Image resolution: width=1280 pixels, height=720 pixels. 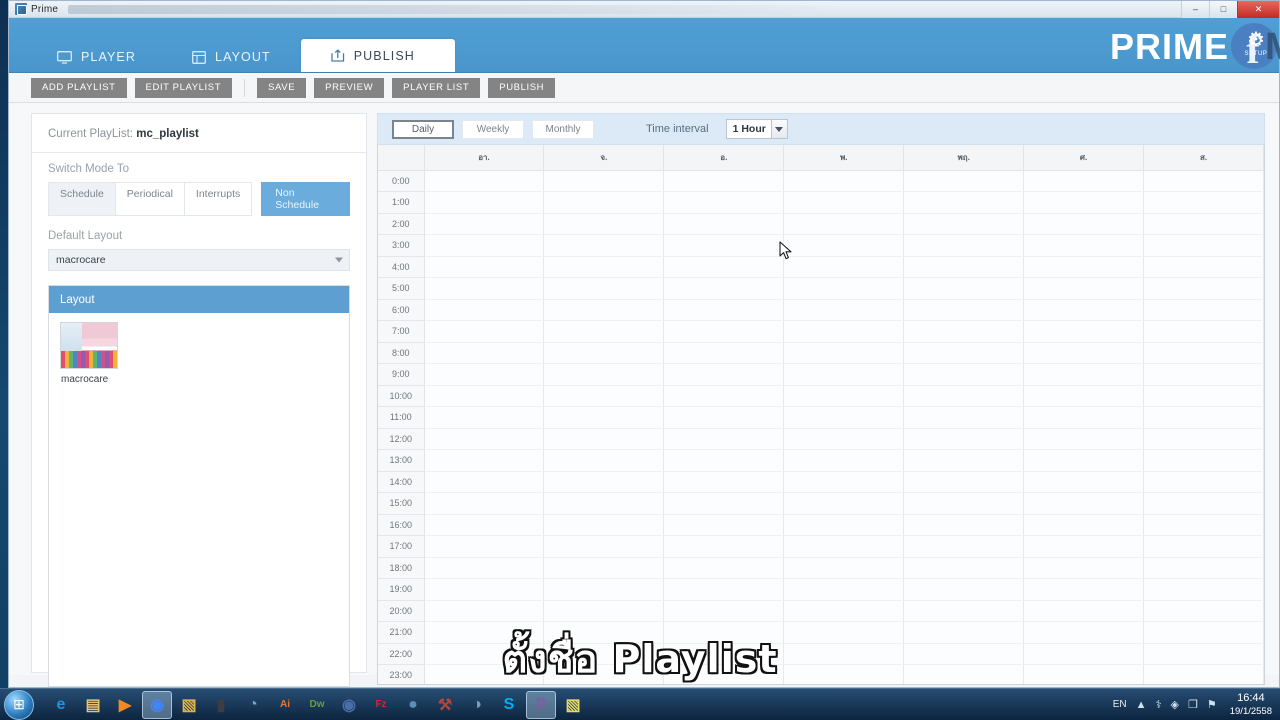 I want to click on day-header-wed: พ., so click(x=844, y=158).